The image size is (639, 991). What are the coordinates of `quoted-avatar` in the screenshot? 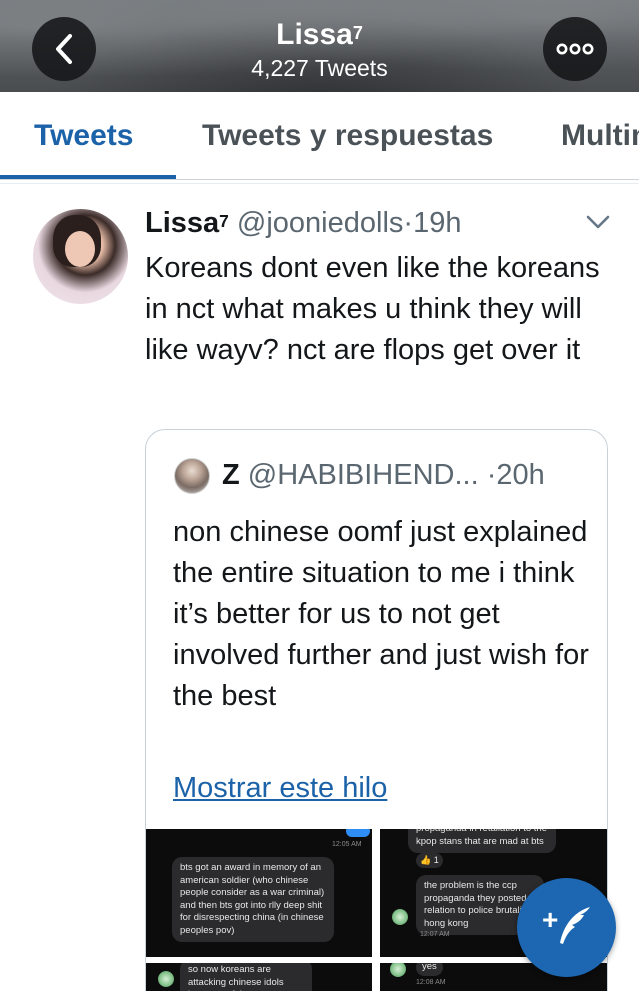 It's located at (192, 476).